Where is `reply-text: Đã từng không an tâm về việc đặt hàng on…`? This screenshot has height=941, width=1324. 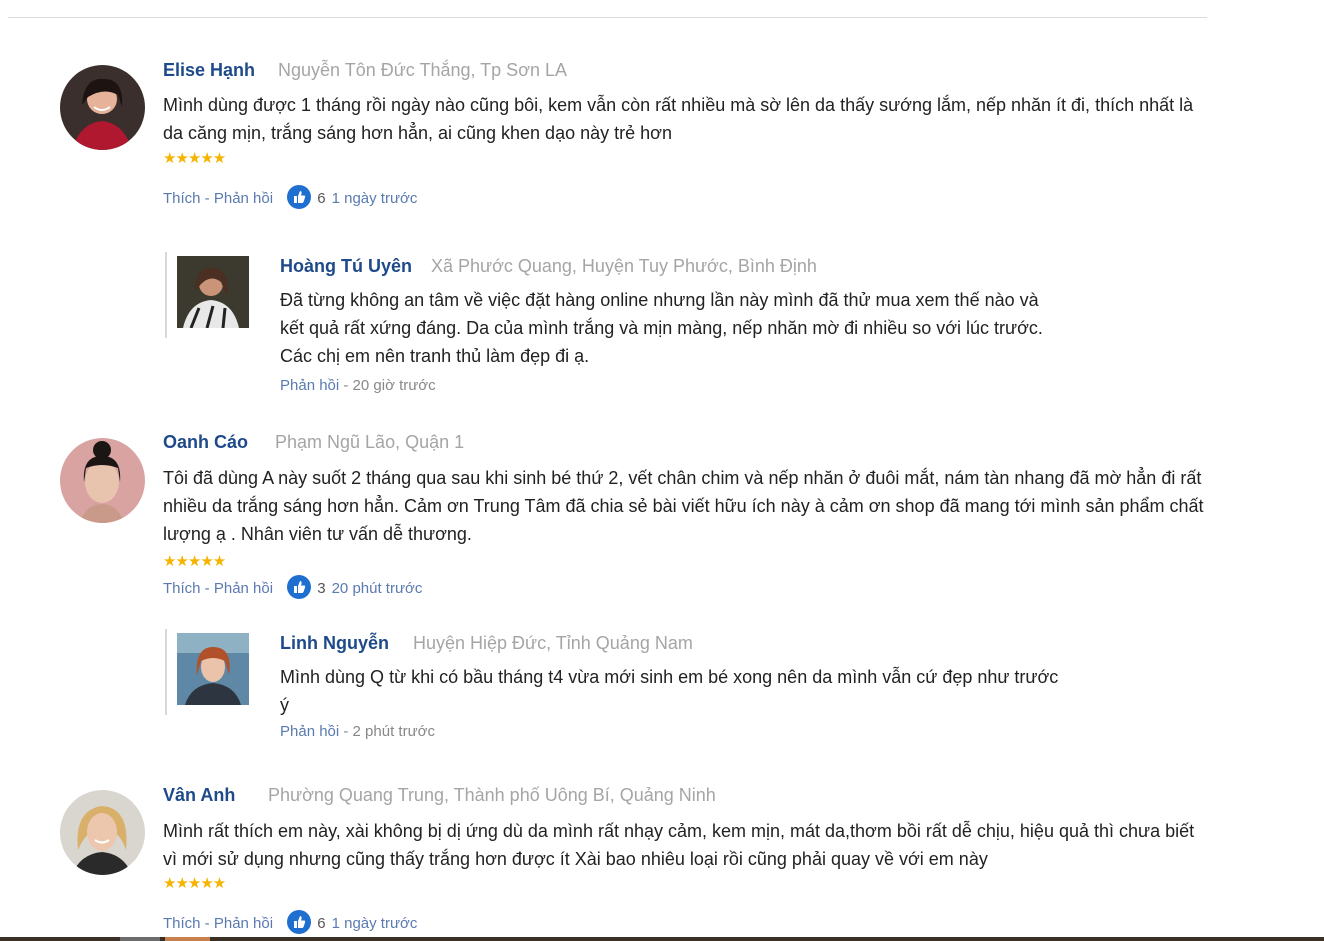 reply-text: Đã từng không an tâm về việc đặt hàng on… is located at coordinates (661, 328).